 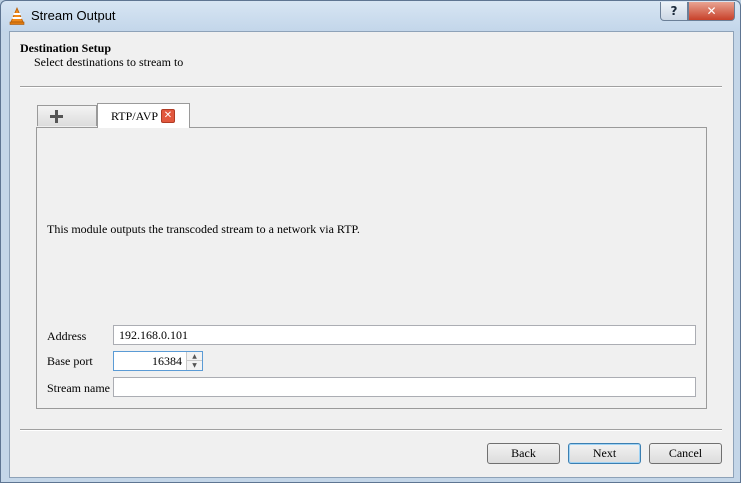 I want to click on address-label: Address, so click(x=67, y=336).